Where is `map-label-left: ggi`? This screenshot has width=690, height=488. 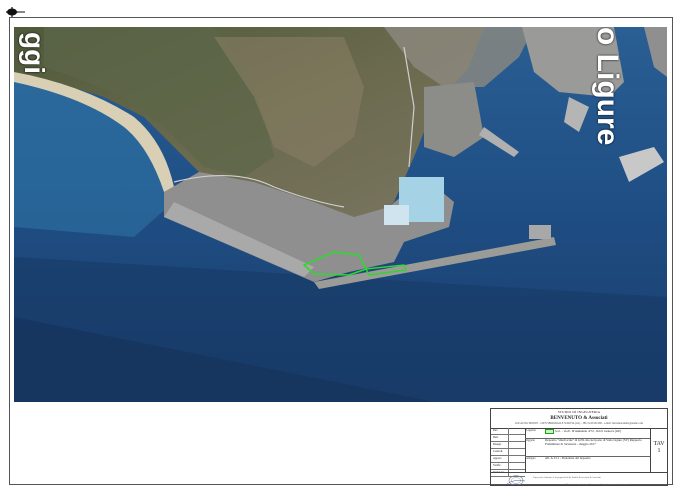 map-label-left: ggi is located at coordinates (34, 53).